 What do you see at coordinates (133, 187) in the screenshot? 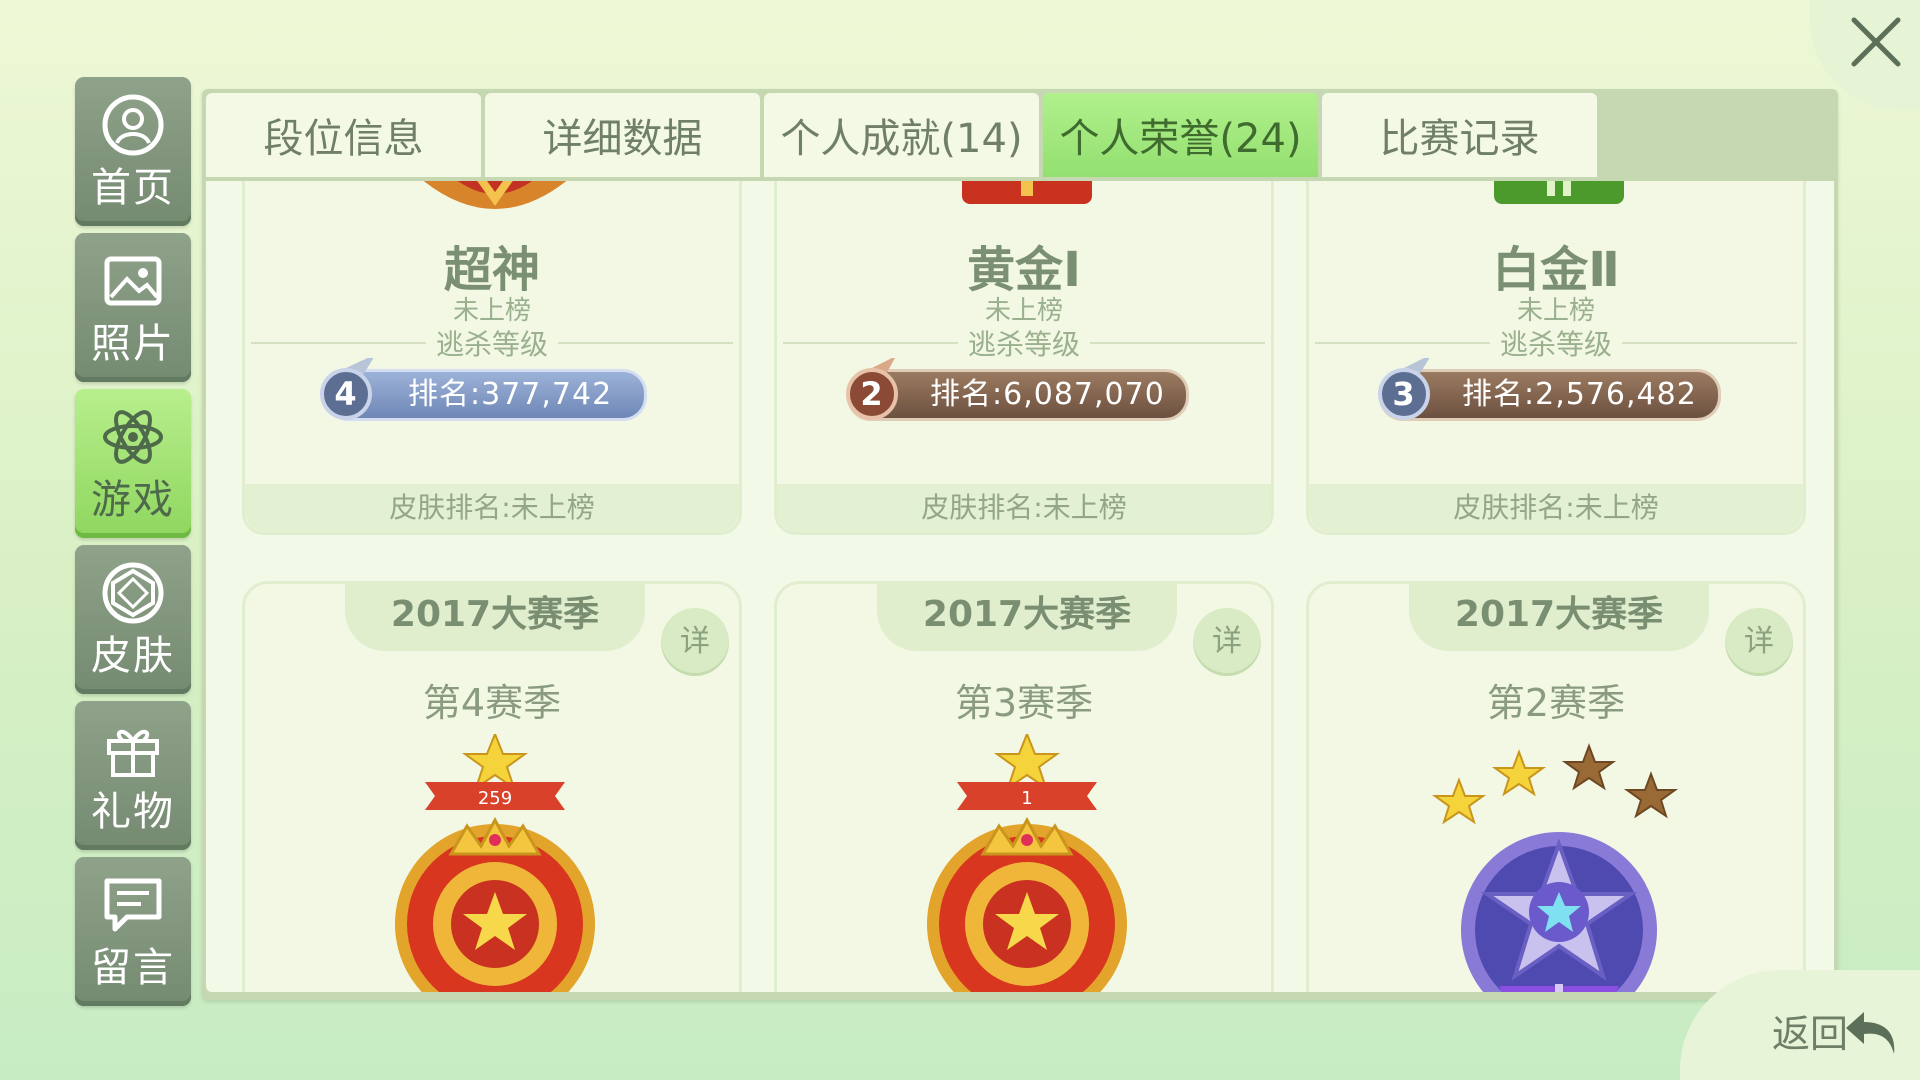
I see `sidebar-item-label: 首页` at bounding box center [133, 187].